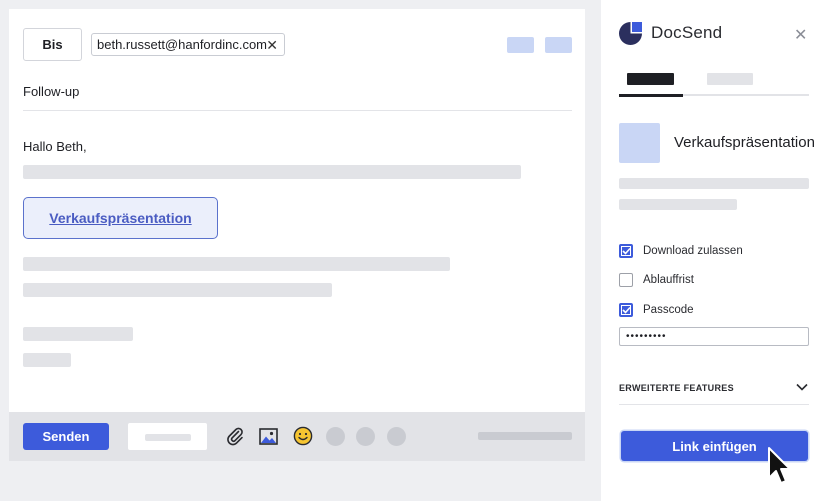 The width and height of the screenshot is (828, 501). Describe the element at coordinates (52, 44) in the screenshot. I see `to-button: Bis` at that location.